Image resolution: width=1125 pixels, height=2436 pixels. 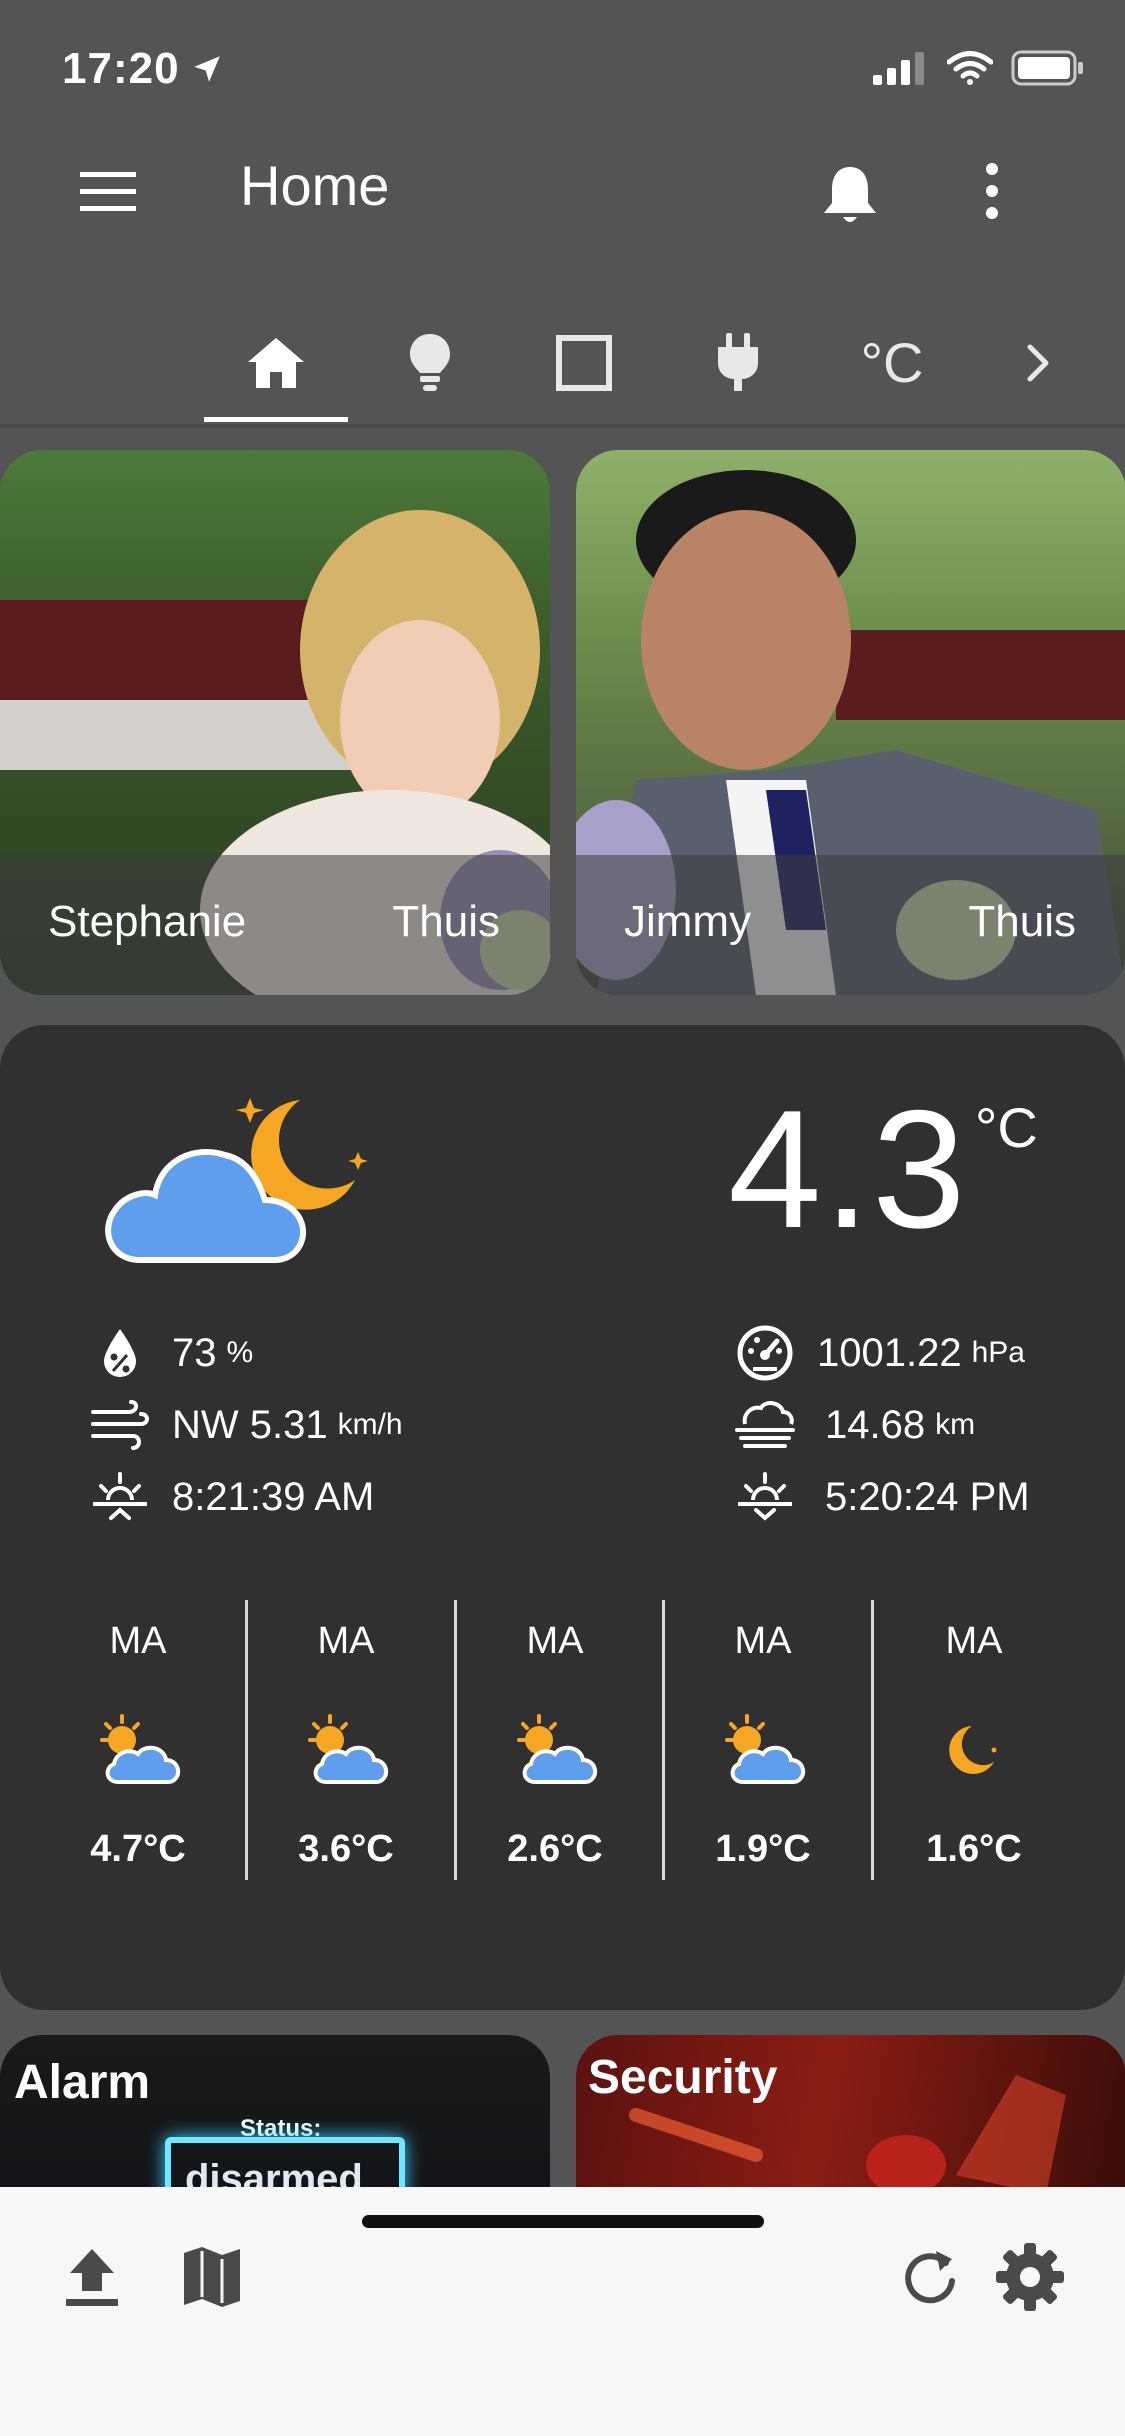 What do you see at coordinates (970, 68) in the screenshot?
I see `wifi-icon` at bounding box center [970, 68].